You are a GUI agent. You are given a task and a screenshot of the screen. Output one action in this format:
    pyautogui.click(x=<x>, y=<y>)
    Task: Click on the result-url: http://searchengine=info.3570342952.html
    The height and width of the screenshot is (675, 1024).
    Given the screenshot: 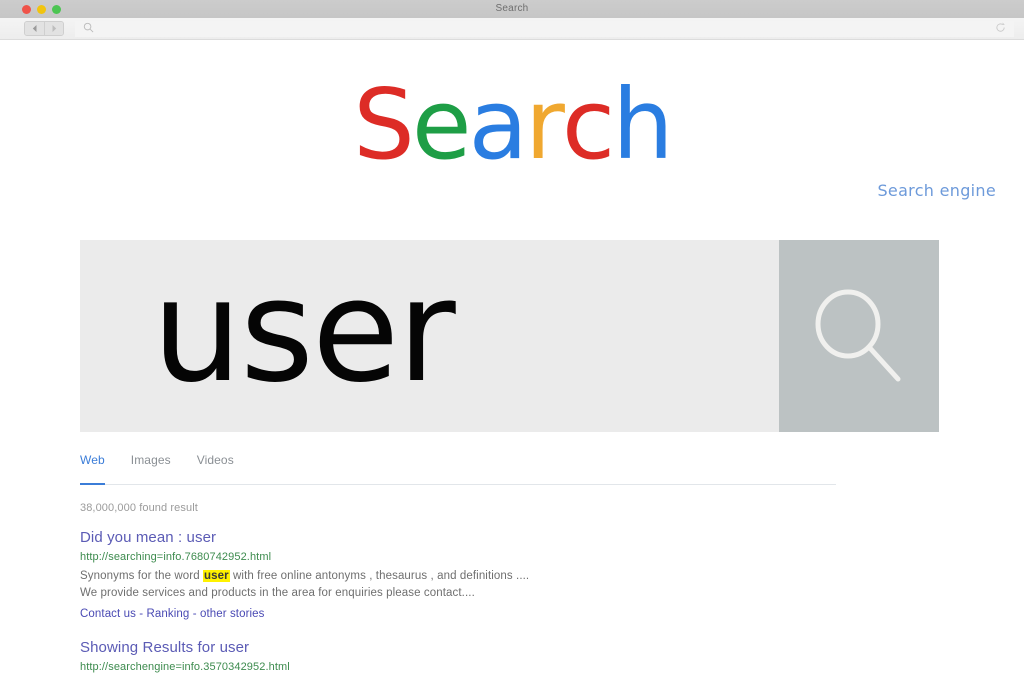 What is the action you would take?
    pyautogui.click(x=470, y=667)
    